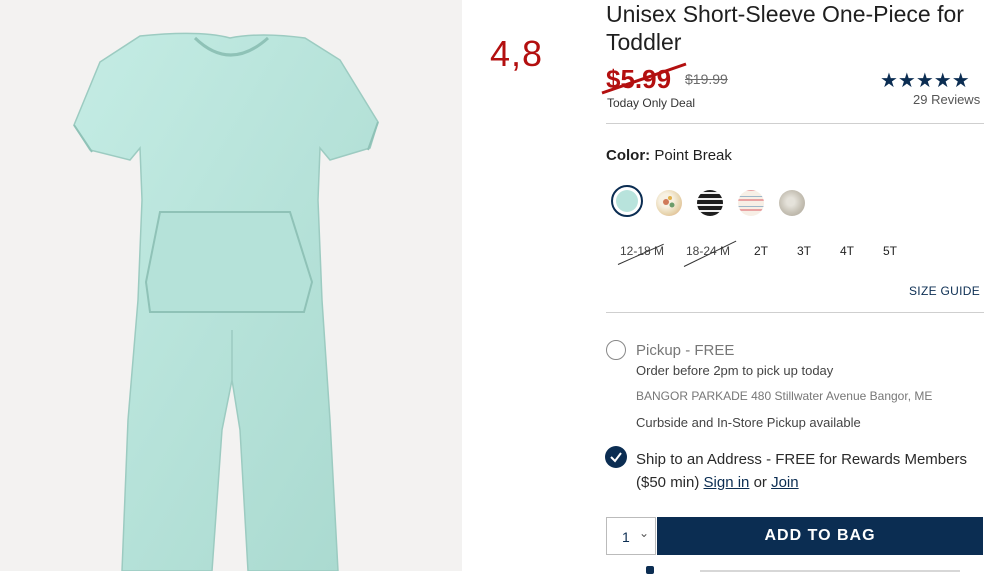 The height and width of the screenshot is (574, 1007). I want to click on color-swatch-black-stripe, so click(710, 203).